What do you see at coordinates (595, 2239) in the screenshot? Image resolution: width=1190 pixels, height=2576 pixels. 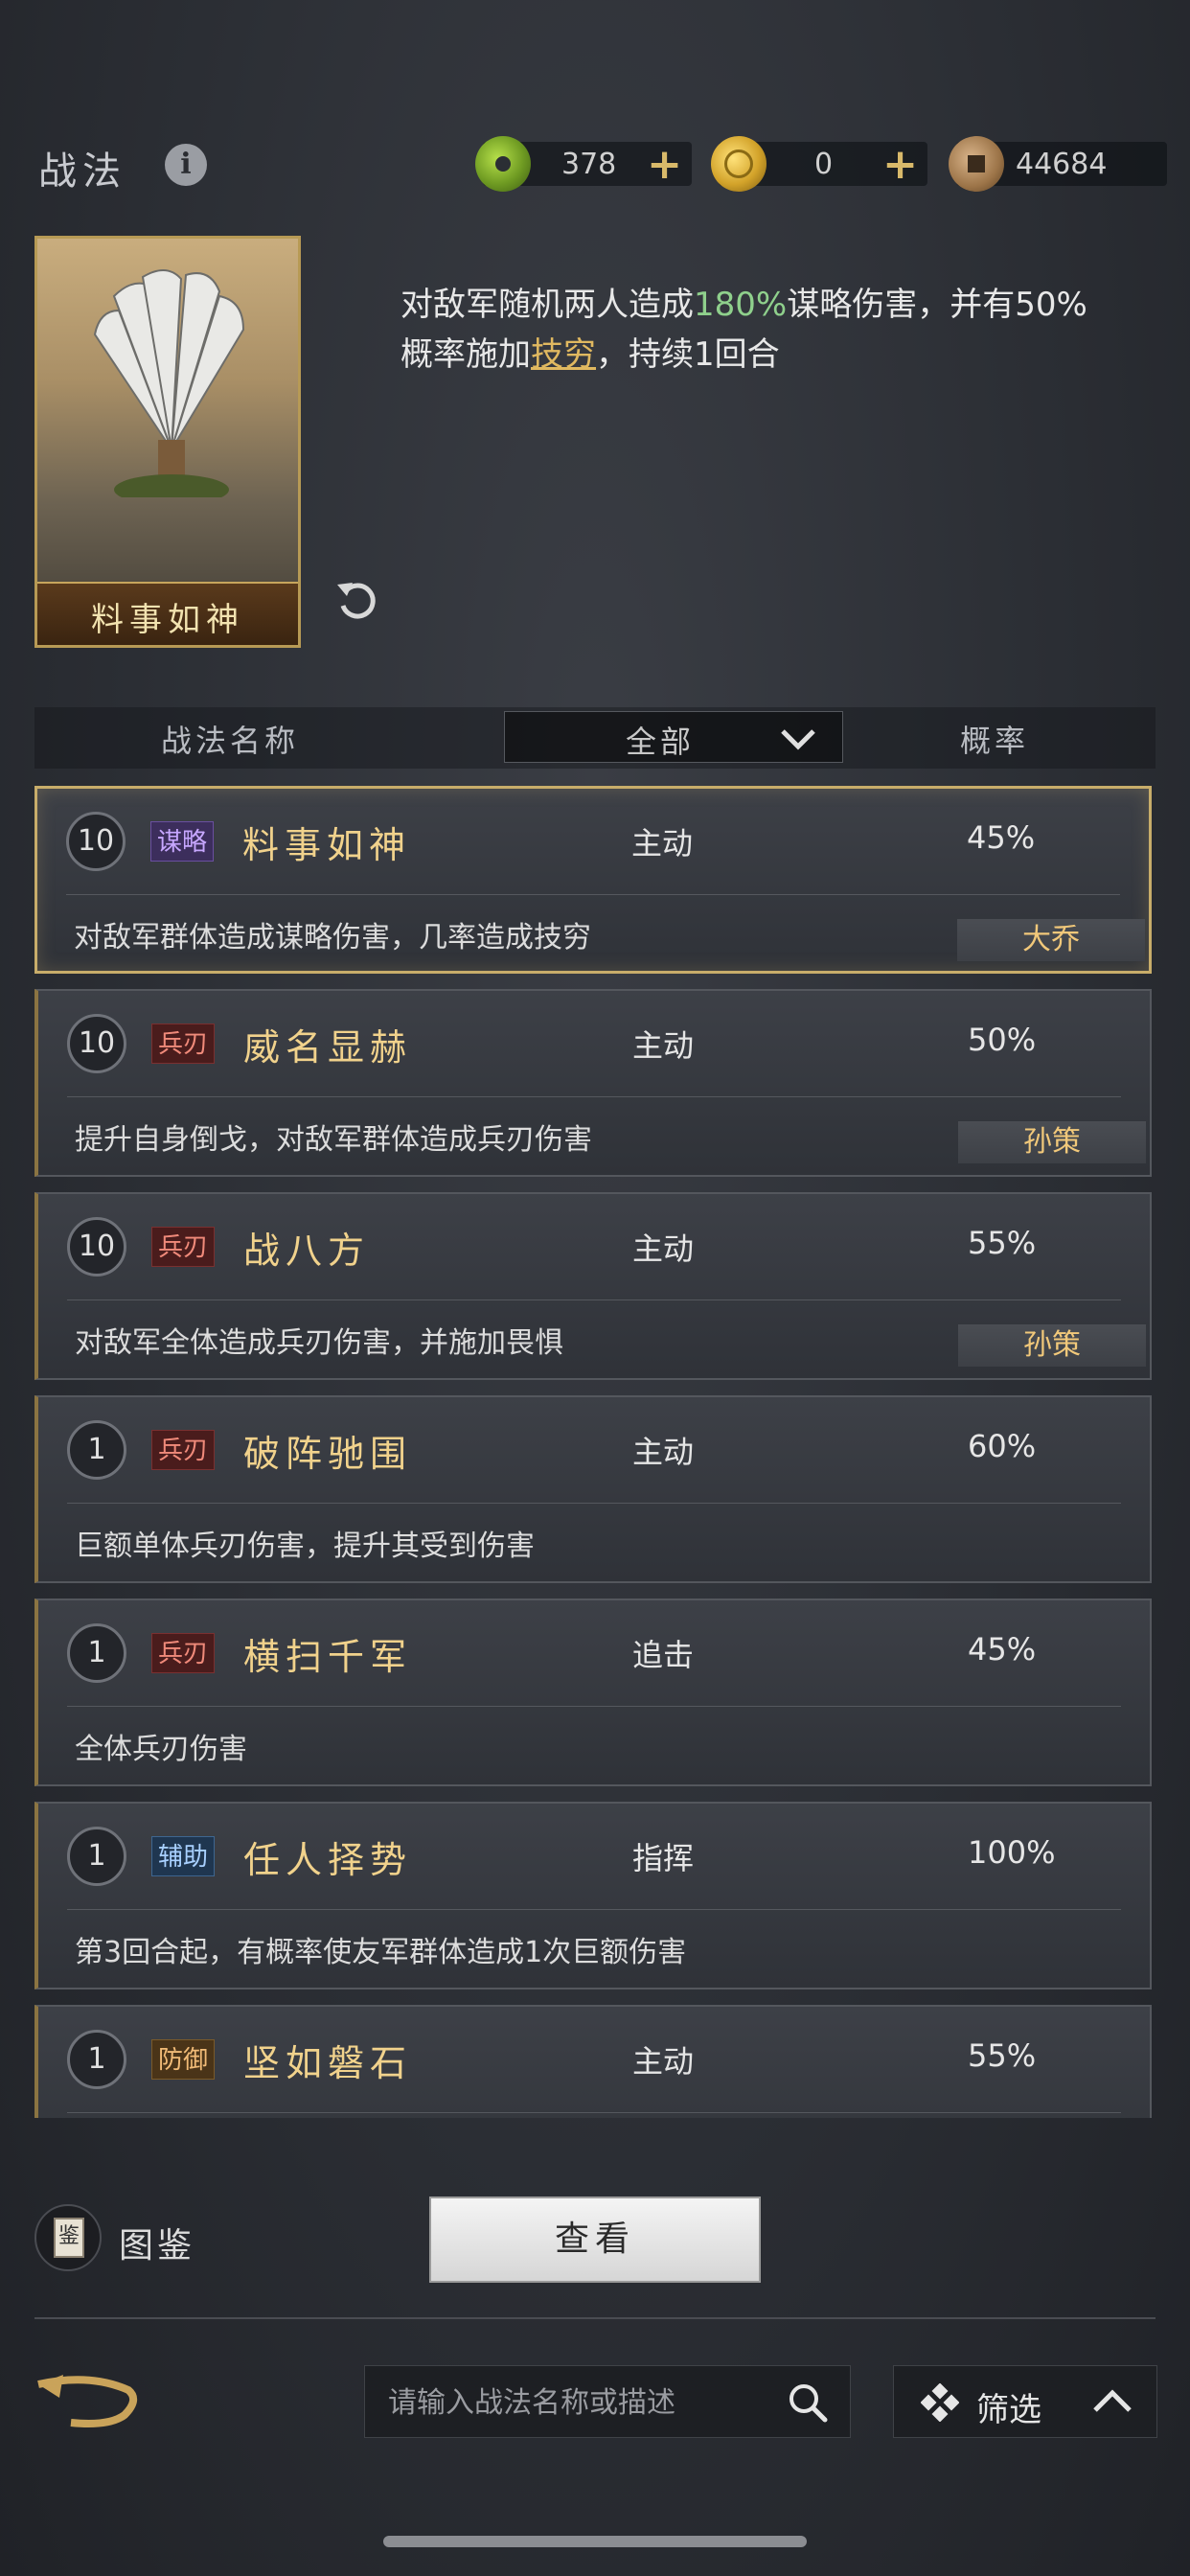 I see `view-button: 查看` at bounding box center [595, 2239].